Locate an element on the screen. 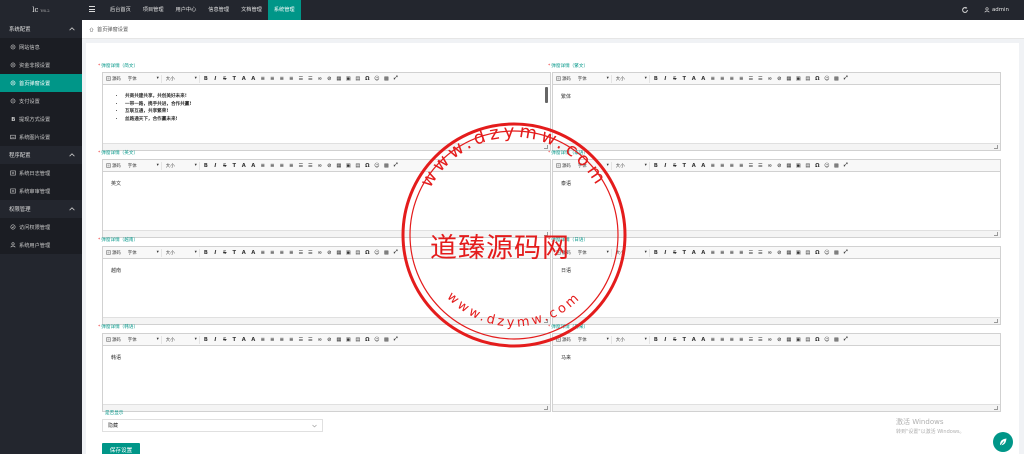  top-nav-item: 信息管理 is located at coordinates (218, 10).